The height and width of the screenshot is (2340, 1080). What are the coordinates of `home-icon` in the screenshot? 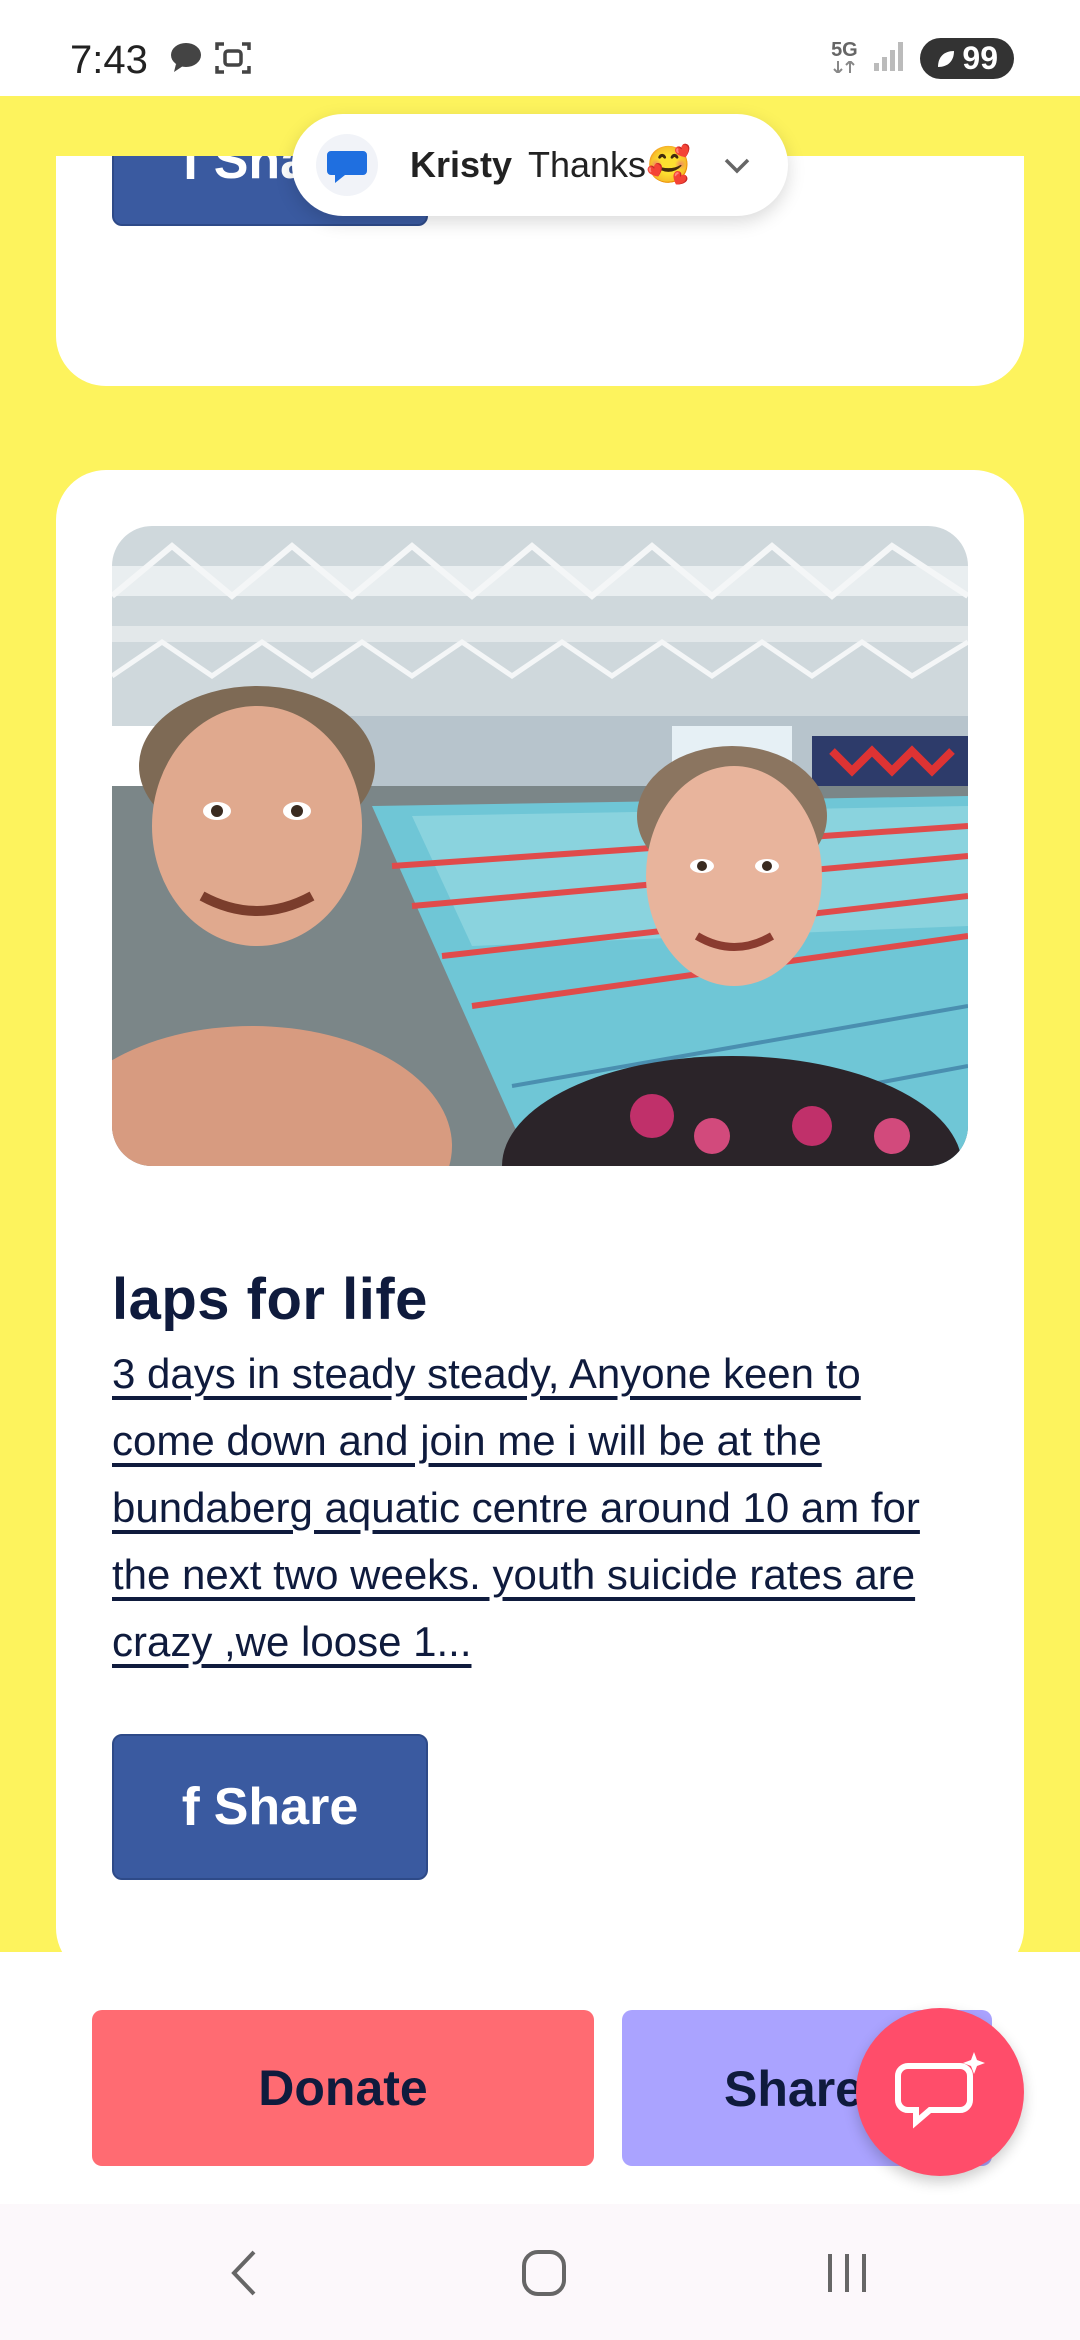 It's located at (544, 2275).